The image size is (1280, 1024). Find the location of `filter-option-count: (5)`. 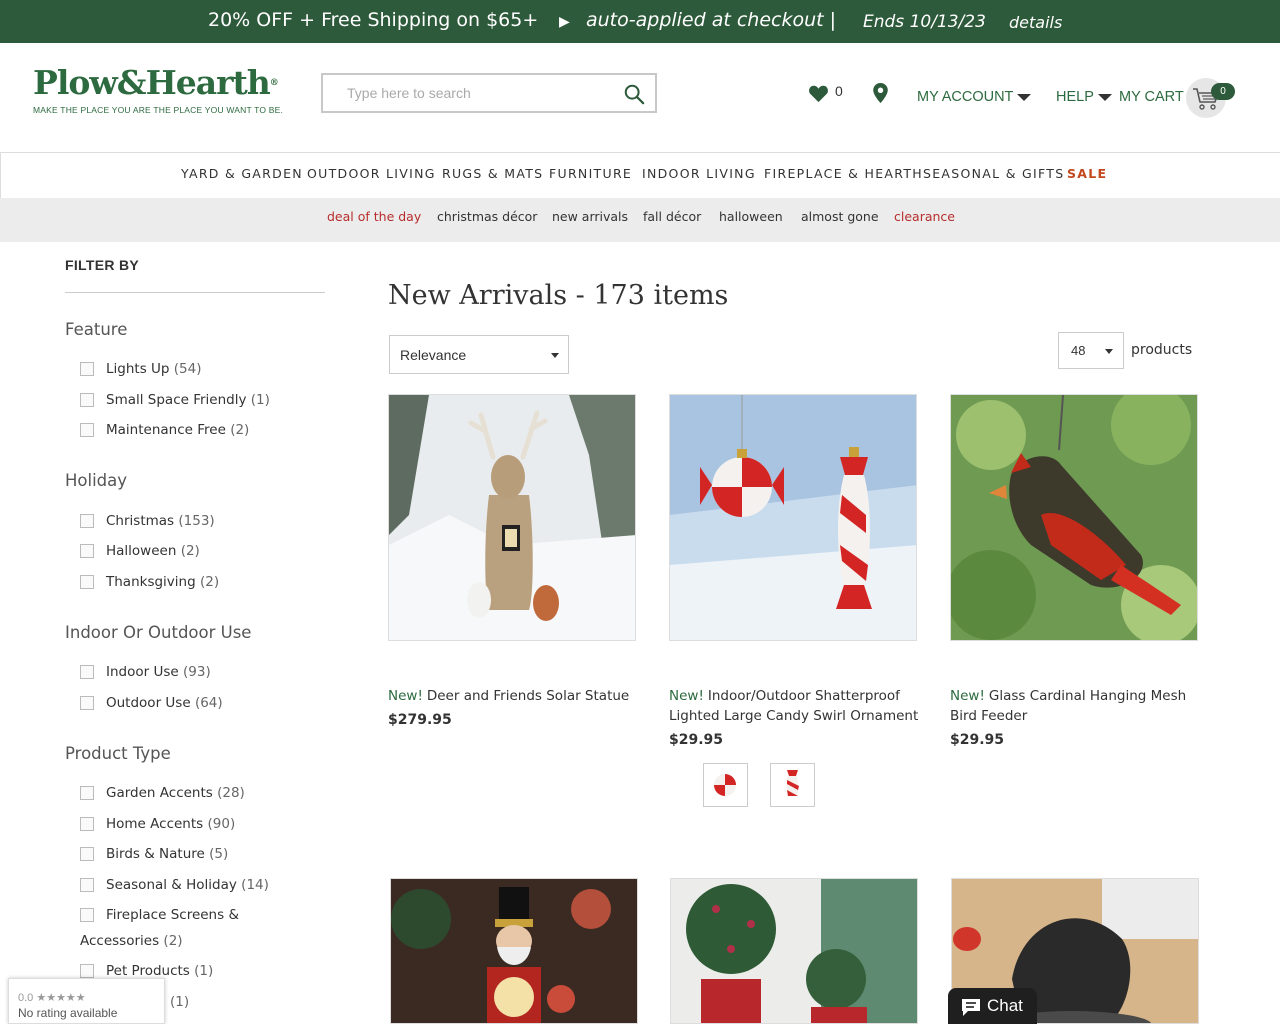

filter-option-count: (5) is located at coordinates (219, 854).